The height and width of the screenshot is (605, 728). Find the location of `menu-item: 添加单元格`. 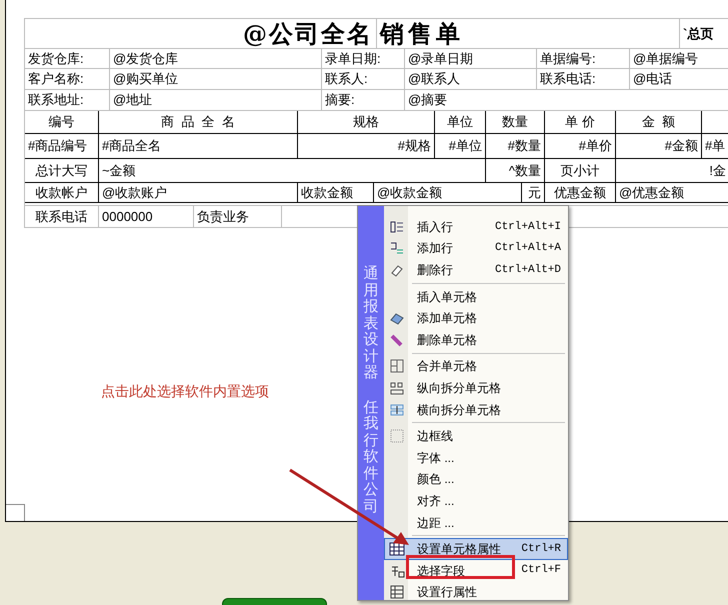

menu-item: 添加单元格 is located at coordinates (476, 318).